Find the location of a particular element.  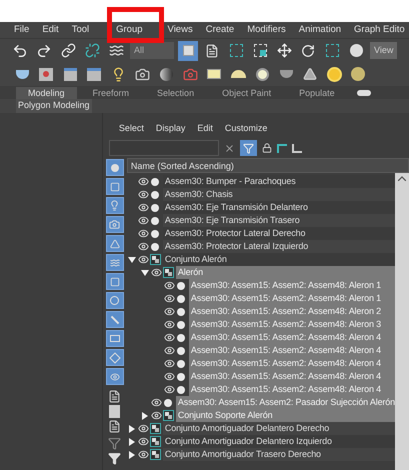

ribbon-tab: Populate is located at coordinates (317, 93).